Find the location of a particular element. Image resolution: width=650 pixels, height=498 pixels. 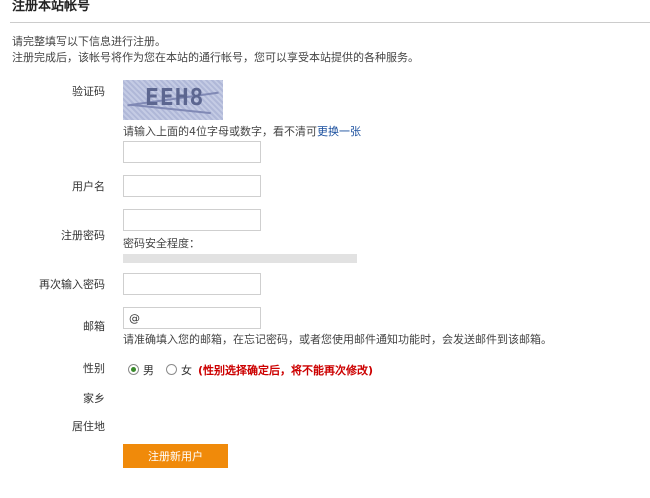

title-divider is located at coordinates (330, 22).